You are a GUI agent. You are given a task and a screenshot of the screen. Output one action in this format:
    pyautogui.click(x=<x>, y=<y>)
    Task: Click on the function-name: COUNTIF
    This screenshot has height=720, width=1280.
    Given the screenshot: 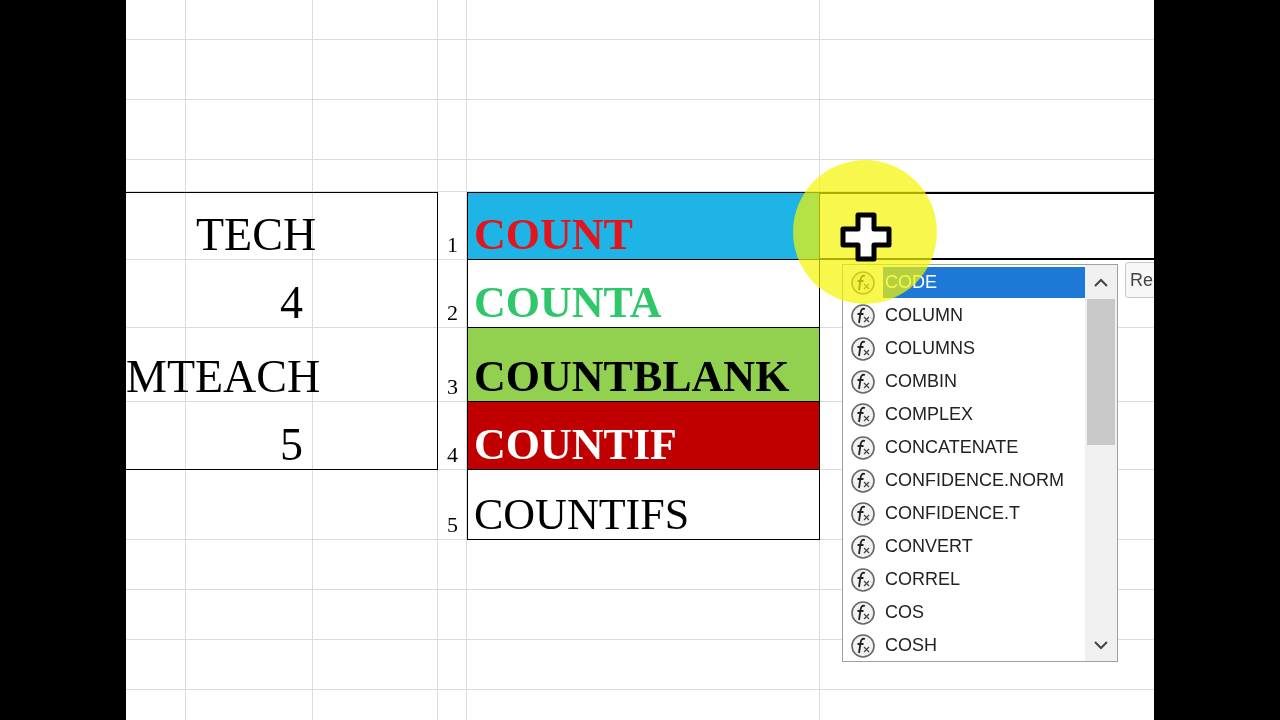 What is the action you would take?
    pyautogui.click(x=575, y=445)
    